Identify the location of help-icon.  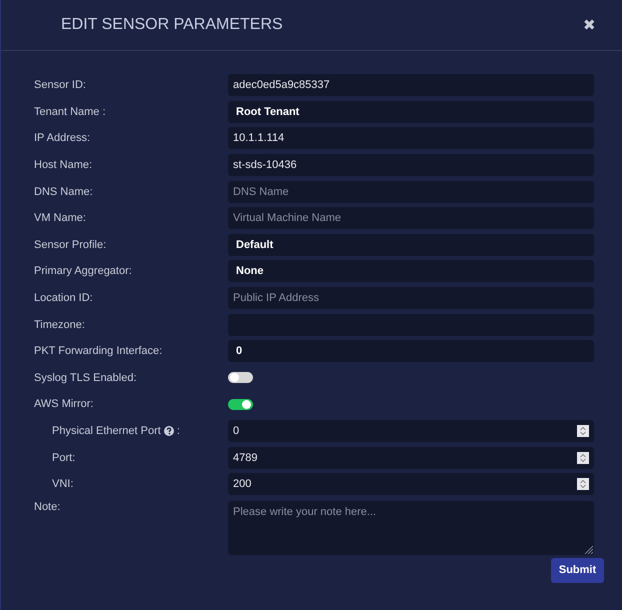
(169, 431).